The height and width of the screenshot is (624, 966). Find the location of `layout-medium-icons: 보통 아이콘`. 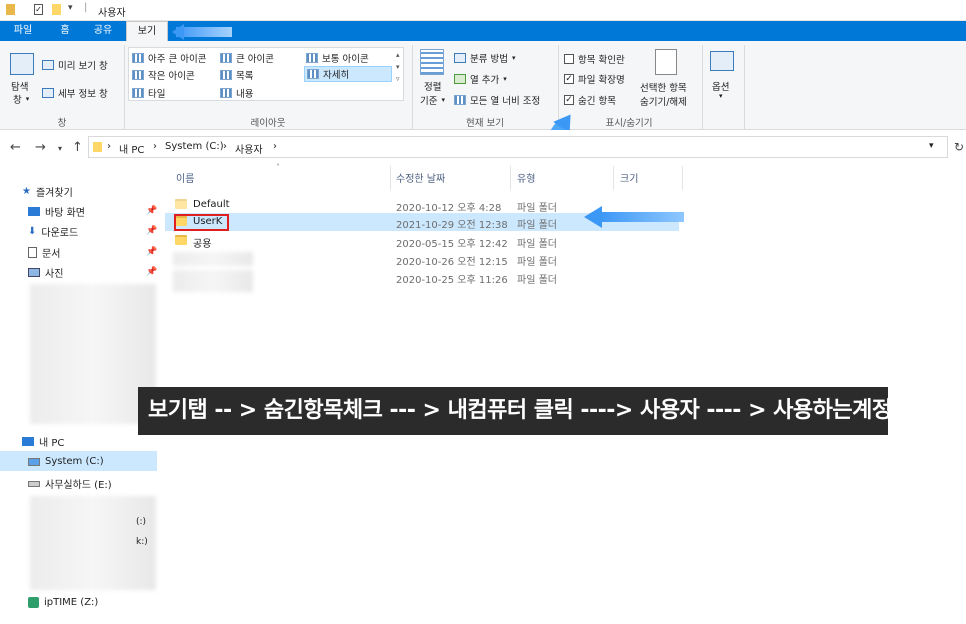

layout-medium-icons: 보통 아이콘 is located at coordinates (337, 58).